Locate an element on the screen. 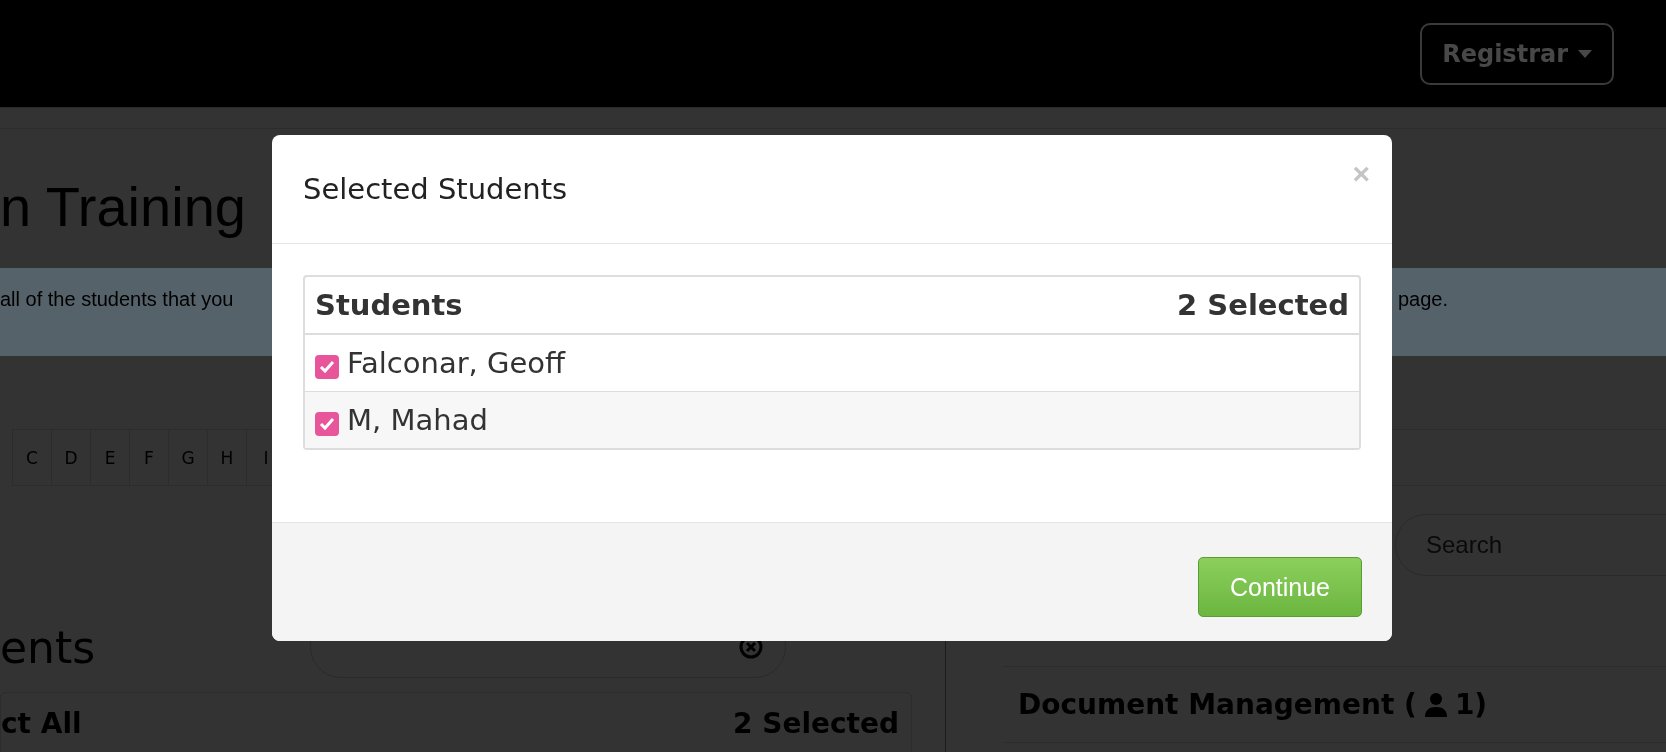  dialog-title: Selected Students is located at coordinates (435, 189).